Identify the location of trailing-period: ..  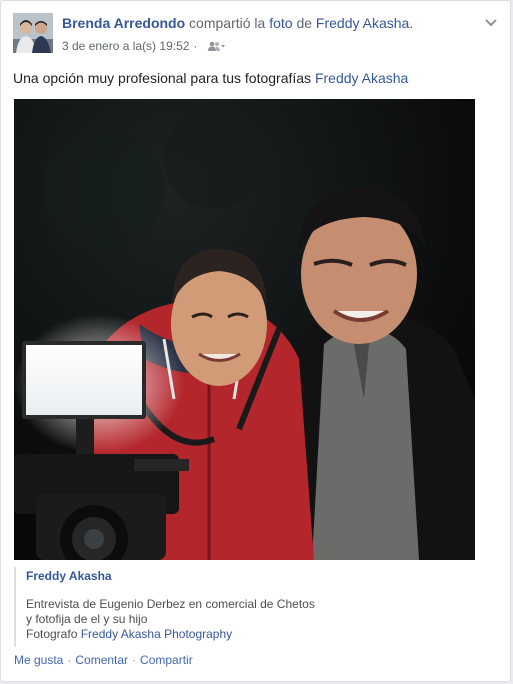
(411, 23).